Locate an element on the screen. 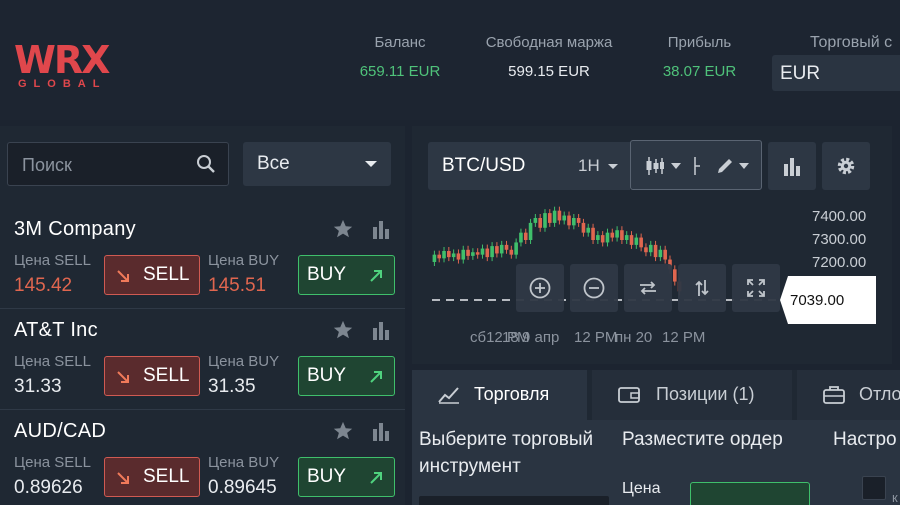  checkbox-label: к is located at coordinates (895, 497).